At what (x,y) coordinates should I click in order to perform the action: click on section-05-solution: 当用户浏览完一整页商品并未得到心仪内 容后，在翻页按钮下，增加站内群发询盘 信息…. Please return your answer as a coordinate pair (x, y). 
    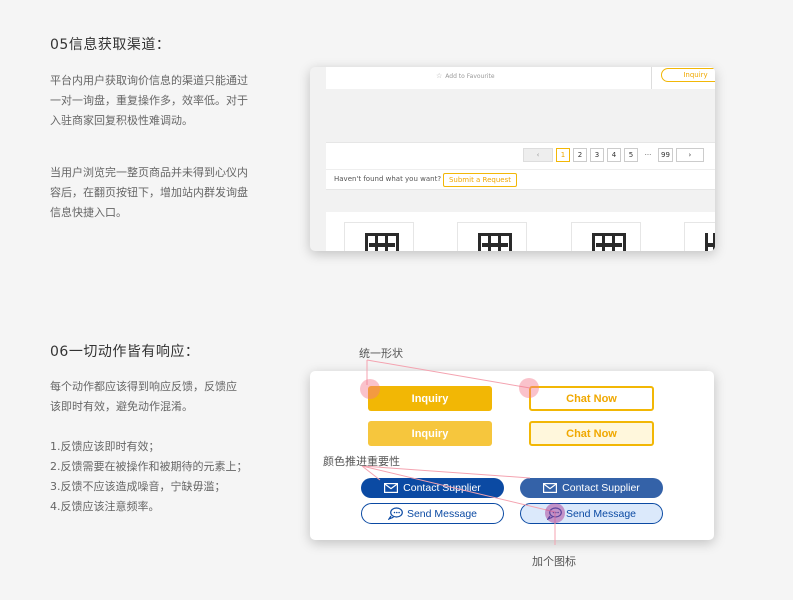
    Looking at the image, I should click on (157, 193).